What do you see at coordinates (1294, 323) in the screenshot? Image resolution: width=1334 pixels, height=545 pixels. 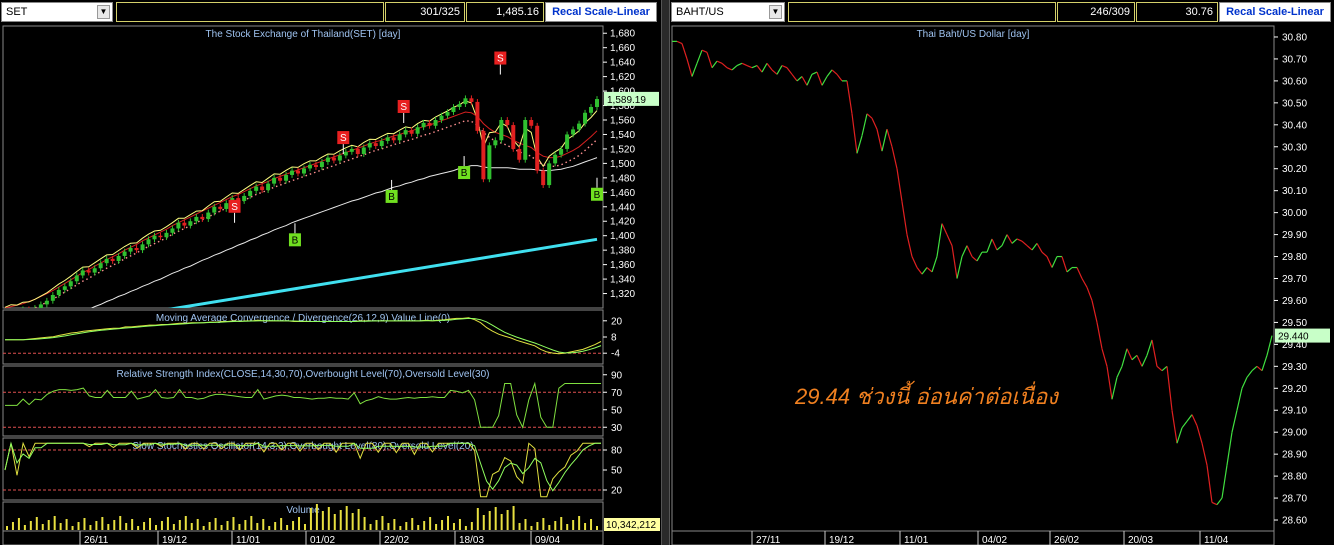 I see `y-tick-label: 29.50` at bounding box center [1294, 323].